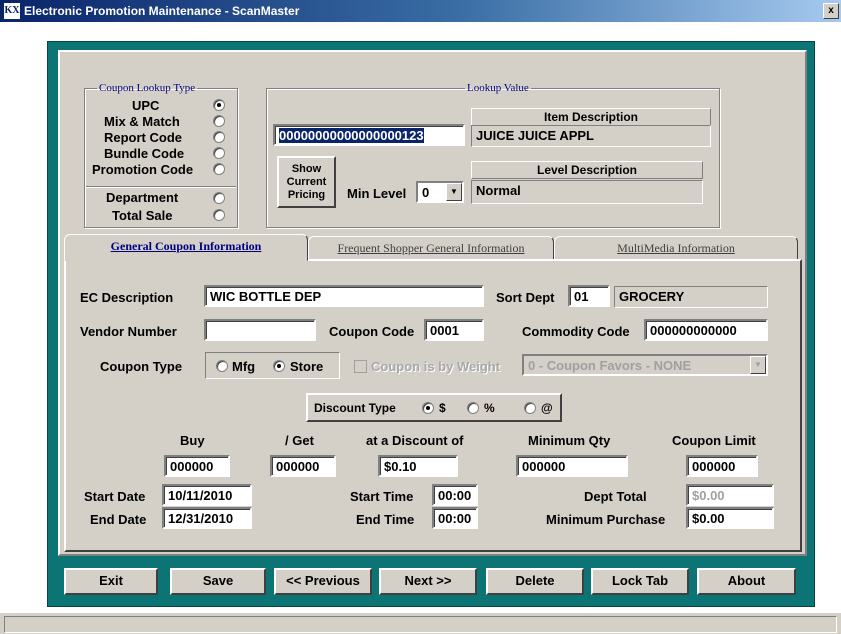 The width and height of the screenshot is (841, 634). Describe the element at coordinates (591, 117) in the screenshot. I see `item-description-header: Item Description` at that location.